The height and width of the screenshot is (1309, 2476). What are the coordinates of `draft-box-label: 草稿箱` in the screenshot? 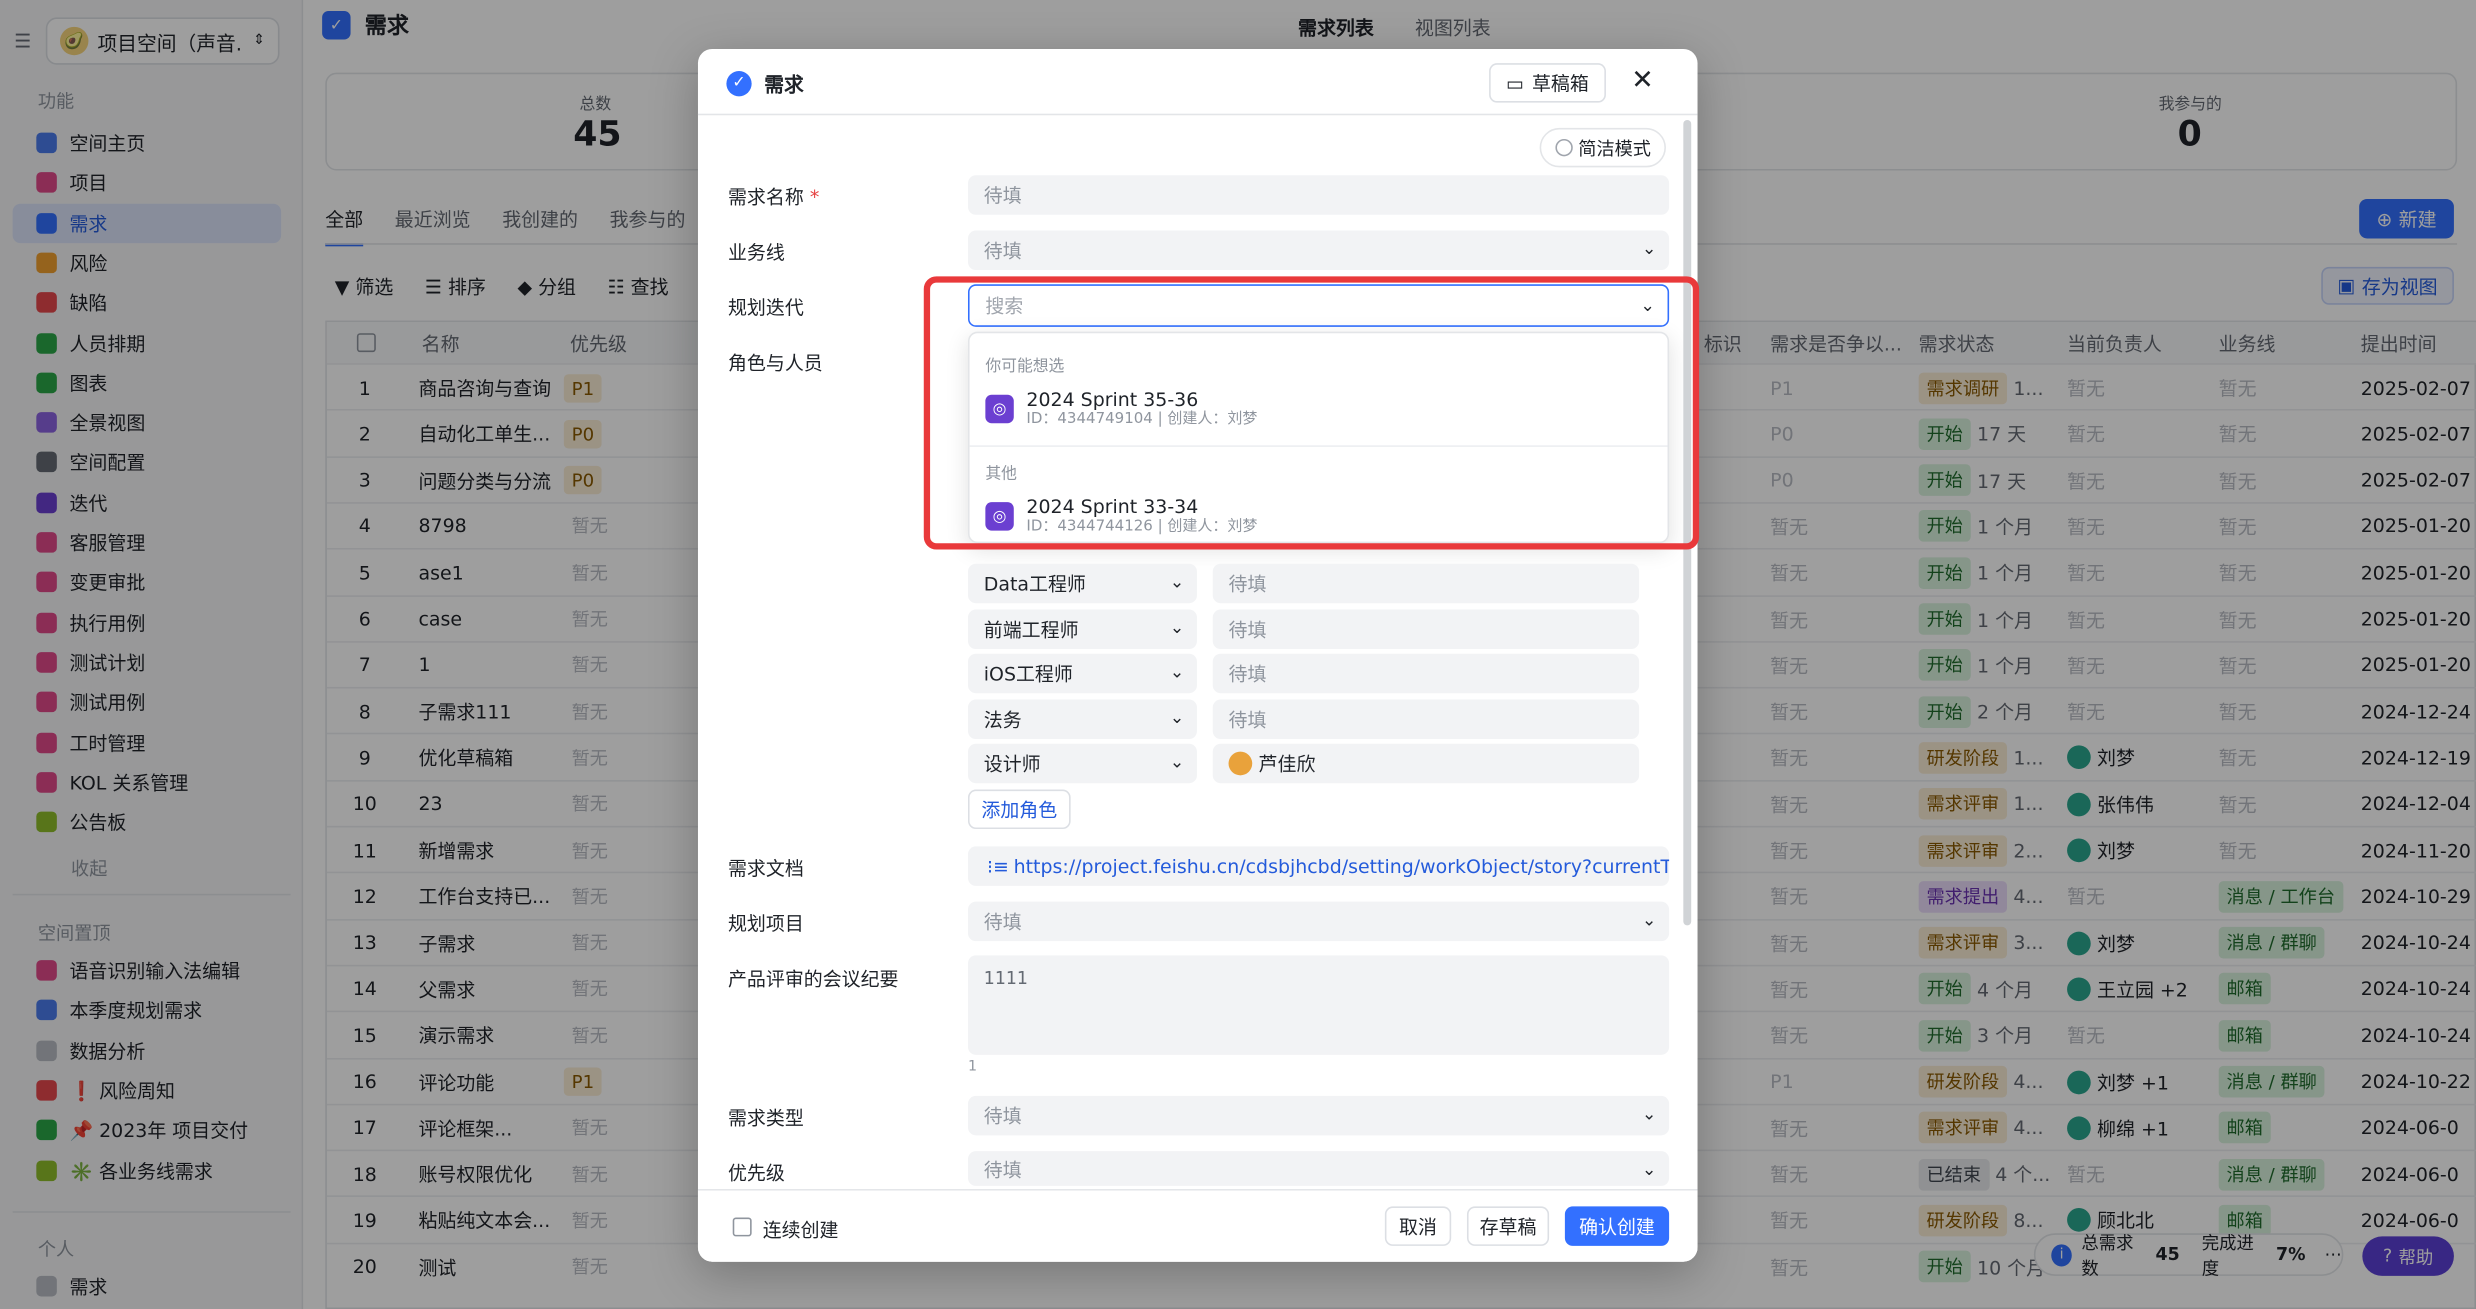 It's located at (1560, 83).